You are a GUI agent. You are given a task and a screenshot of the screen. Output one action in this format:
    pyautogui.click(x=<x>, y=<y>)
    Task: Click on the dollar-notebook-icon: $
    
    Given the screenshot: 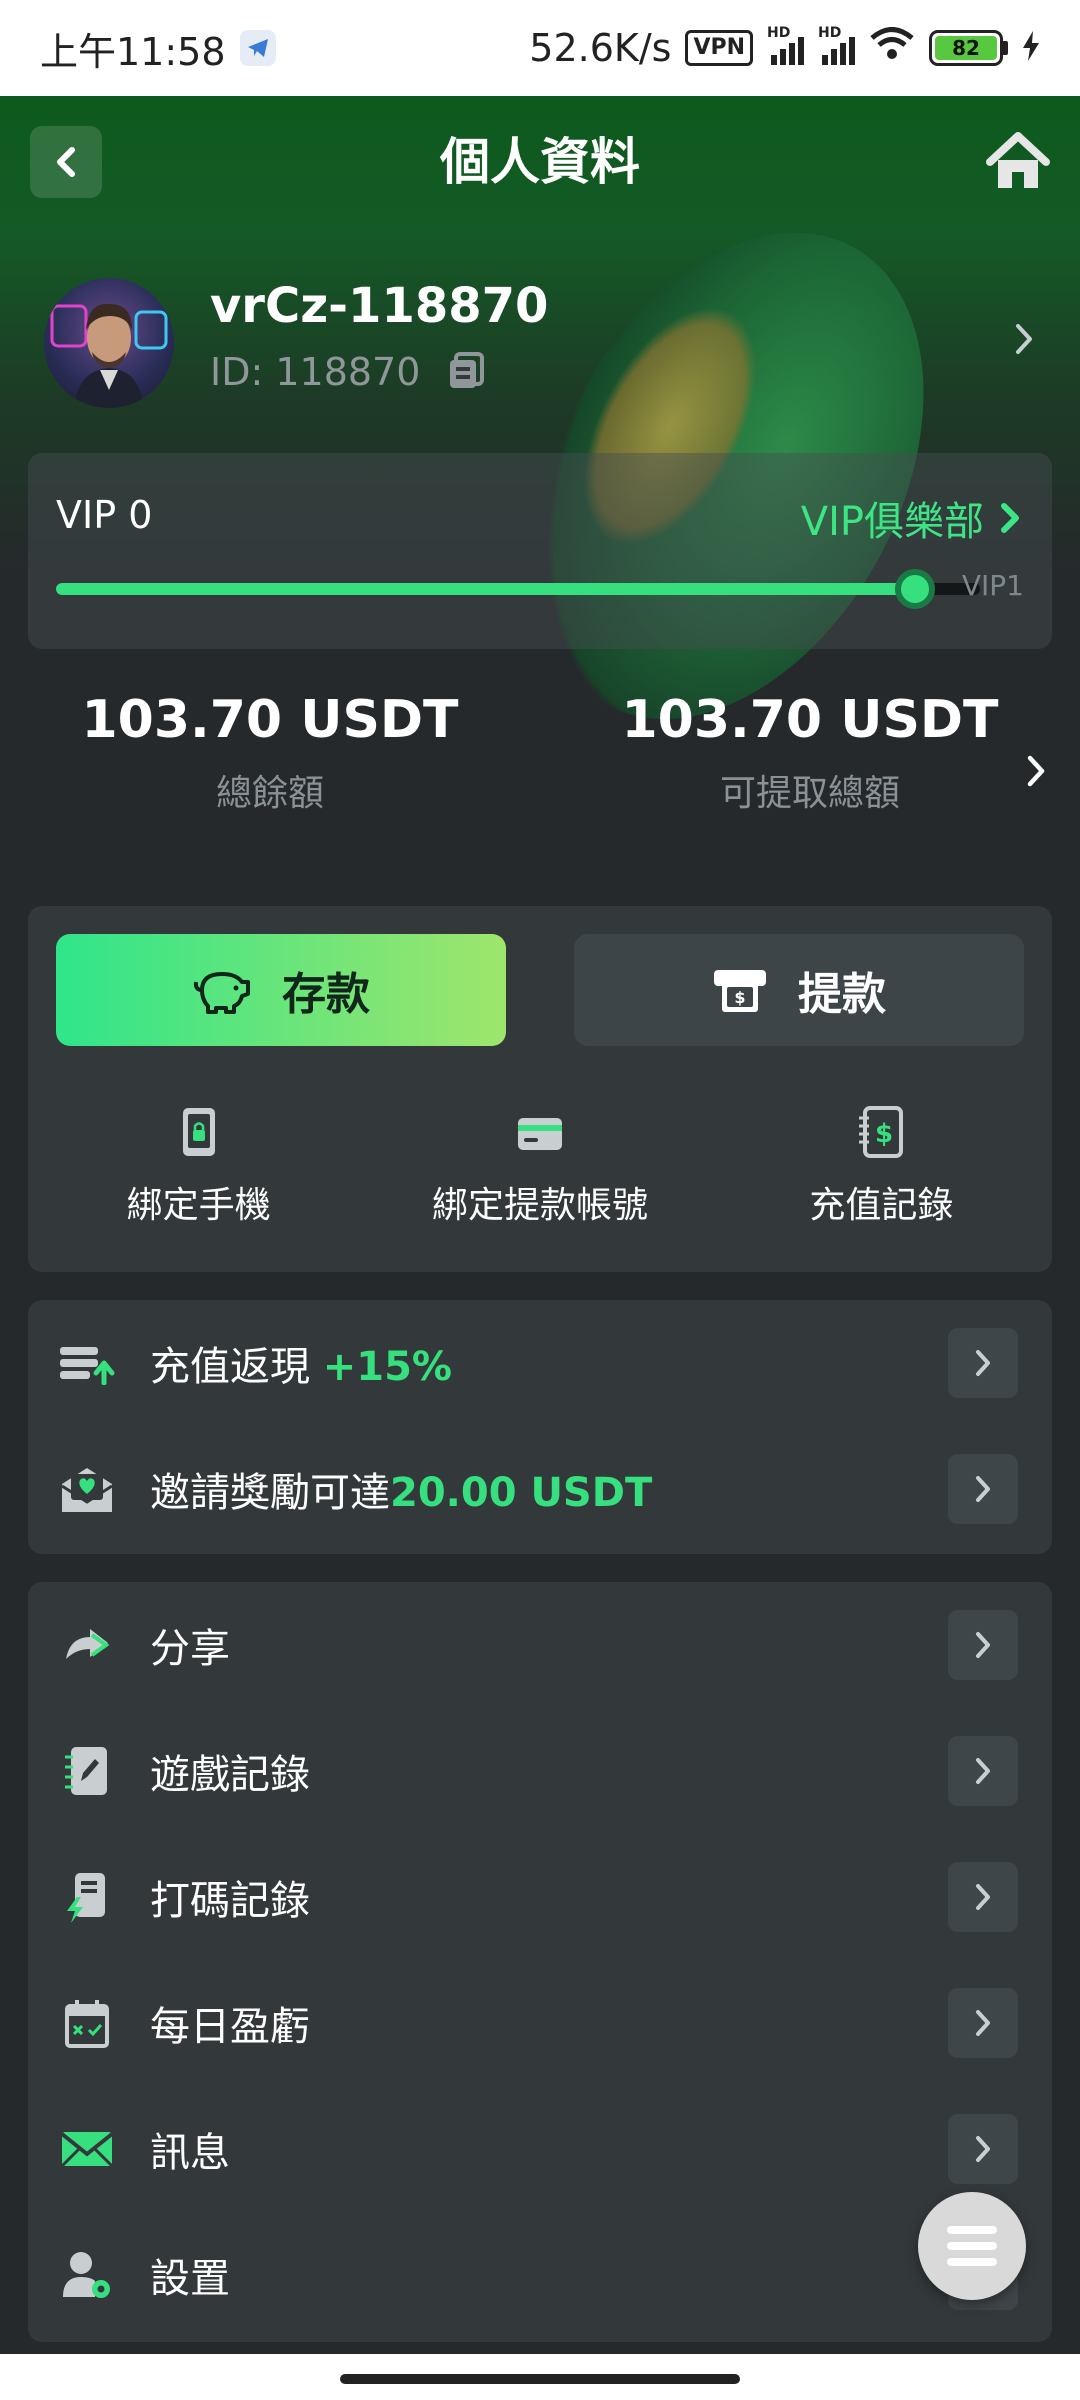 What is the action you would take?
    pyautogui.click(x=881, y=1132)
    